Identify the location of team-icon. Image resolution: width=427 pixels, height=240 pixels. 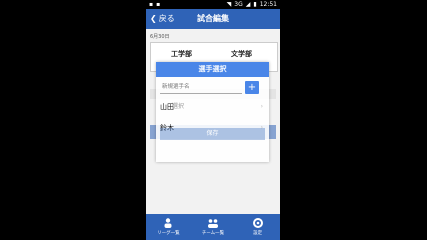
(213, 223).